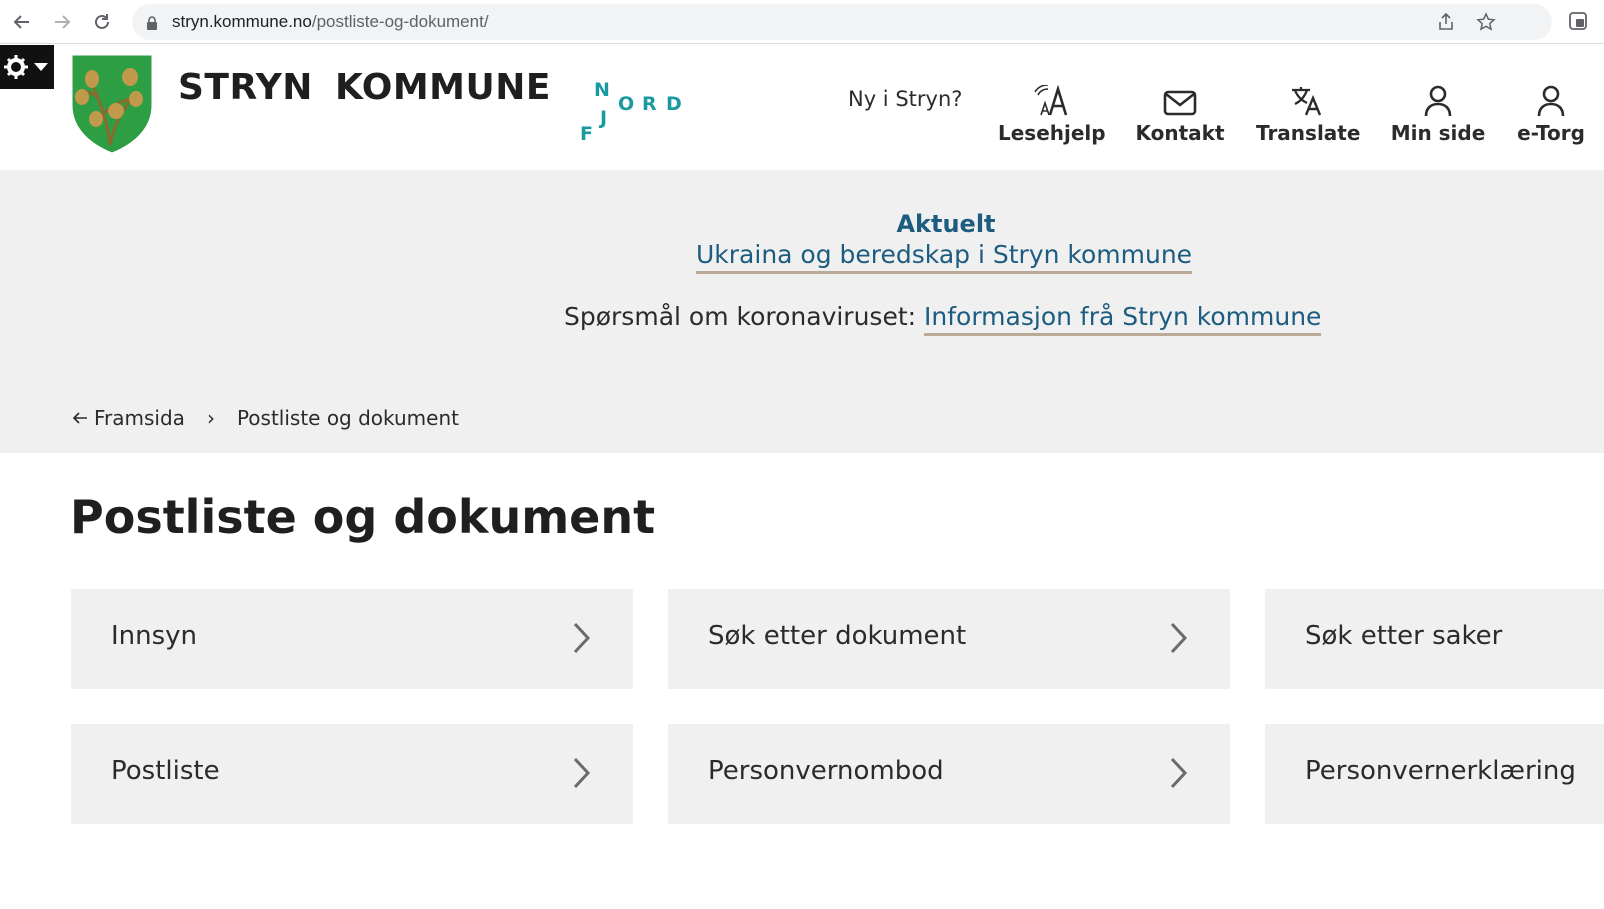 The image size is (1604, 909). I want to click on card-sok-etter-saker: Søk etter saker, so click(1434, 639).